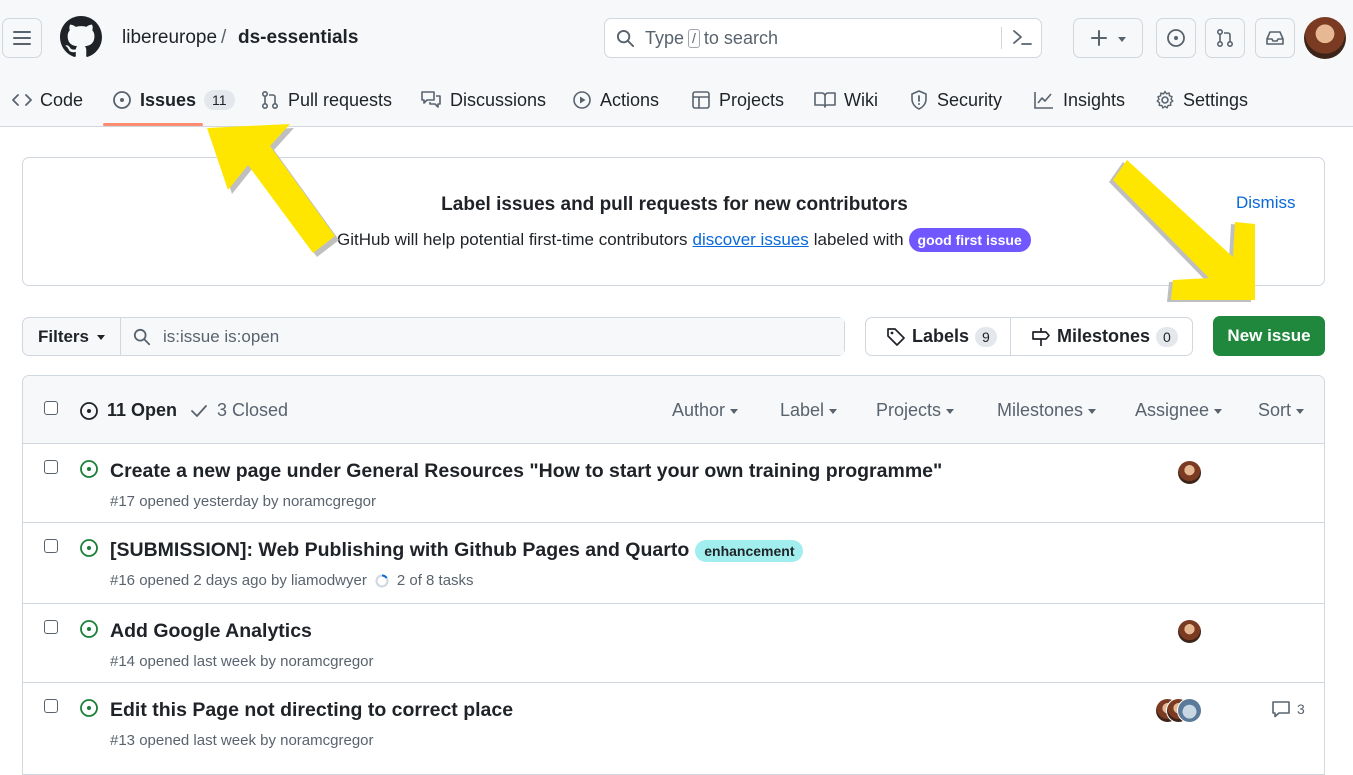  What do you see at coordinates (858, 239) in the screenshot?
I see `banner-text-post: labeled with` at bounding box center [858, 239].